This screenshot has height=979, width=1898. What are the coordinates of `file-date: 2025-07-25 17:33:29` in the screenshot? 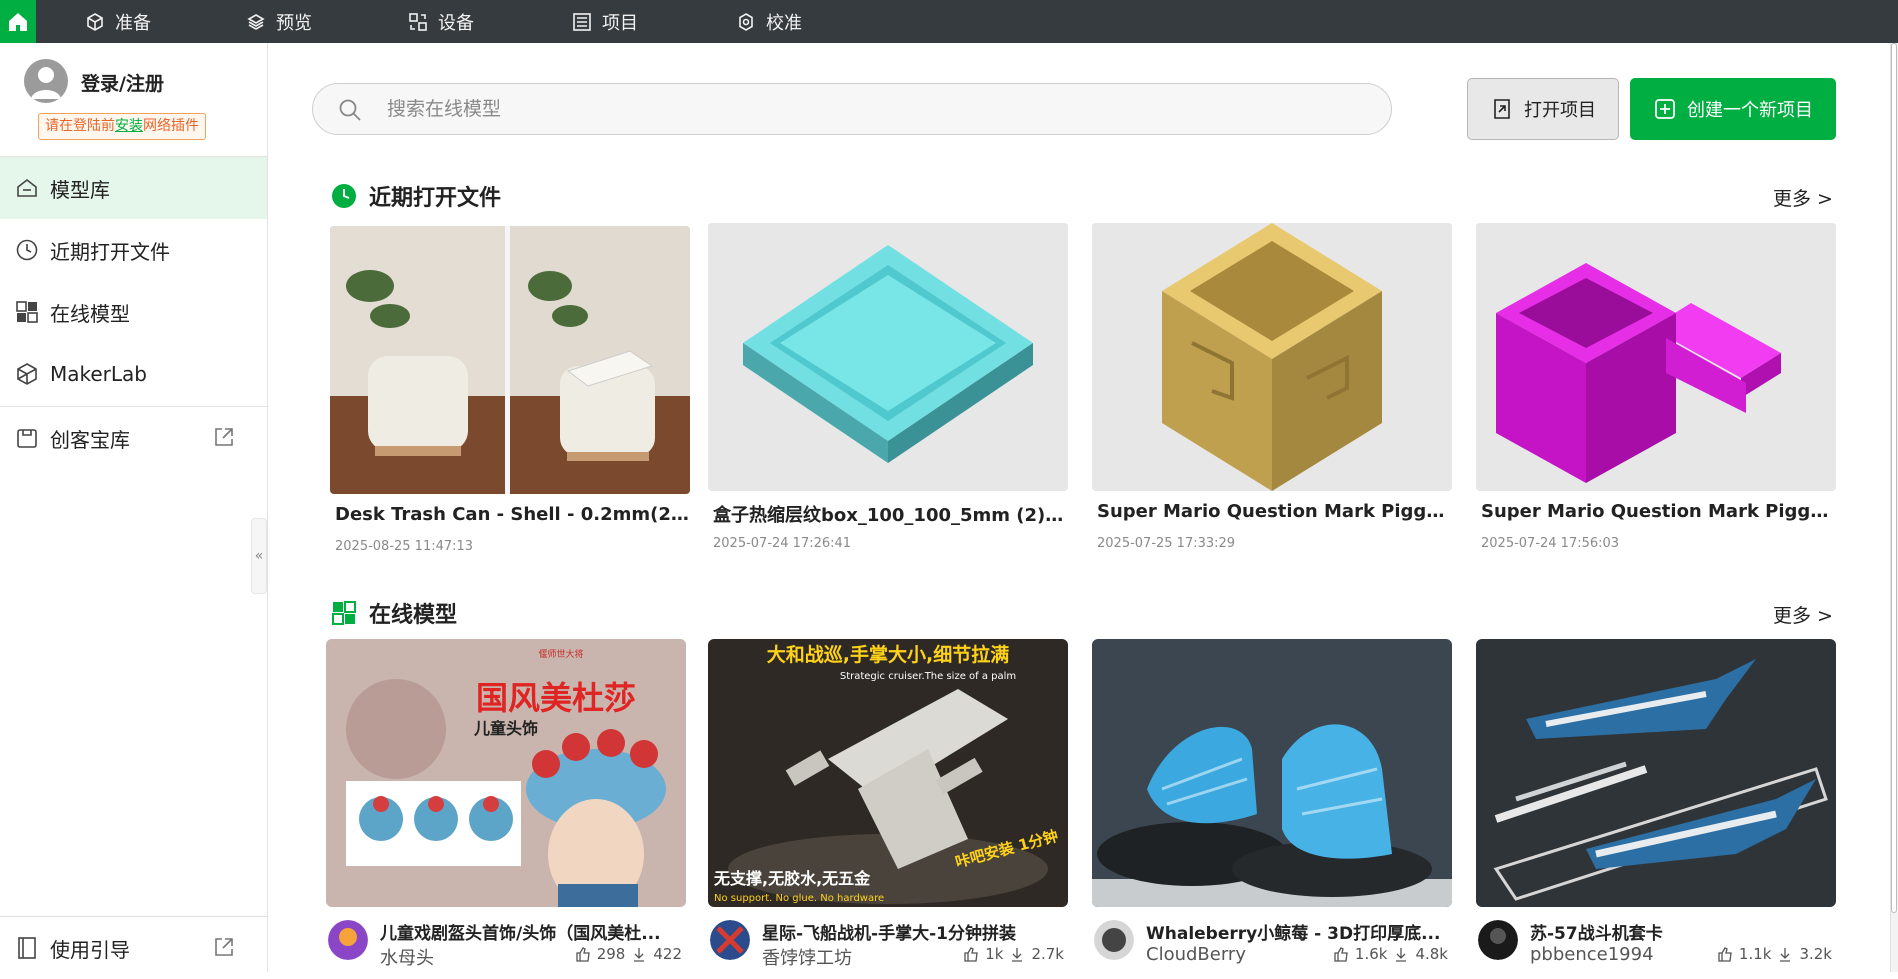 It's located at (1166, 543).